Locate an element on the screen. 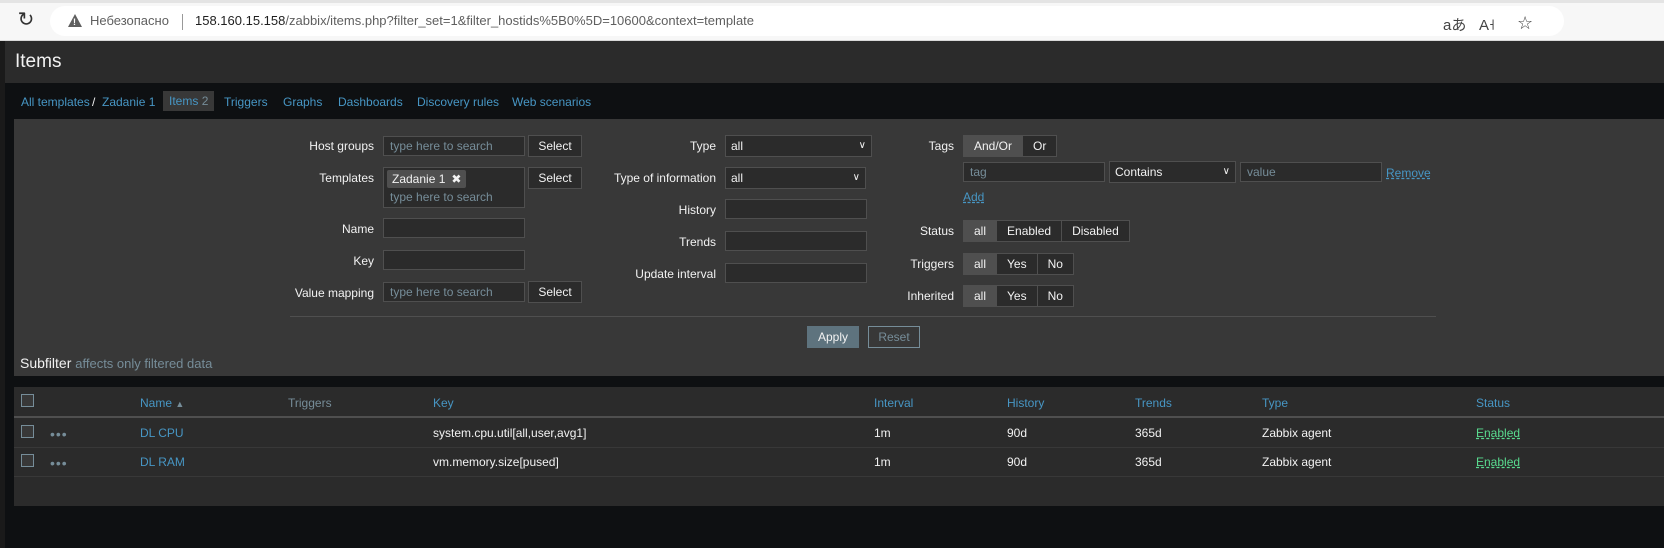 This screenshot has width=1664, height=548. breadcrumb-all-templates: All templates is located at coordinates (55, 102).